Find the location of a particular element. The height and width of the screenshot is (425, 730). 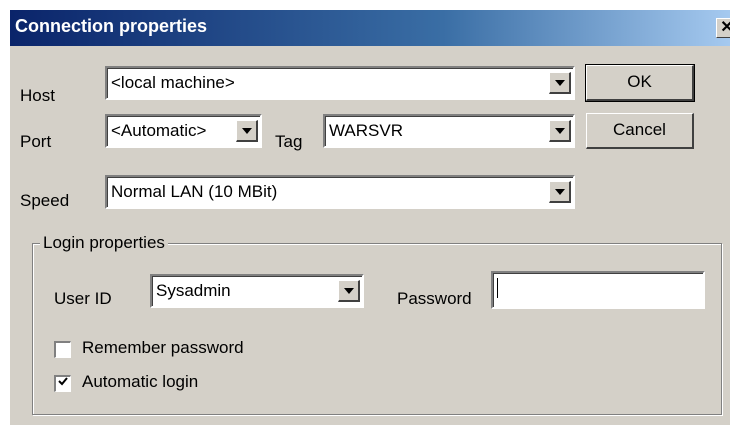

login-properties-legend: Login properties is located at coordinates (104, 243).